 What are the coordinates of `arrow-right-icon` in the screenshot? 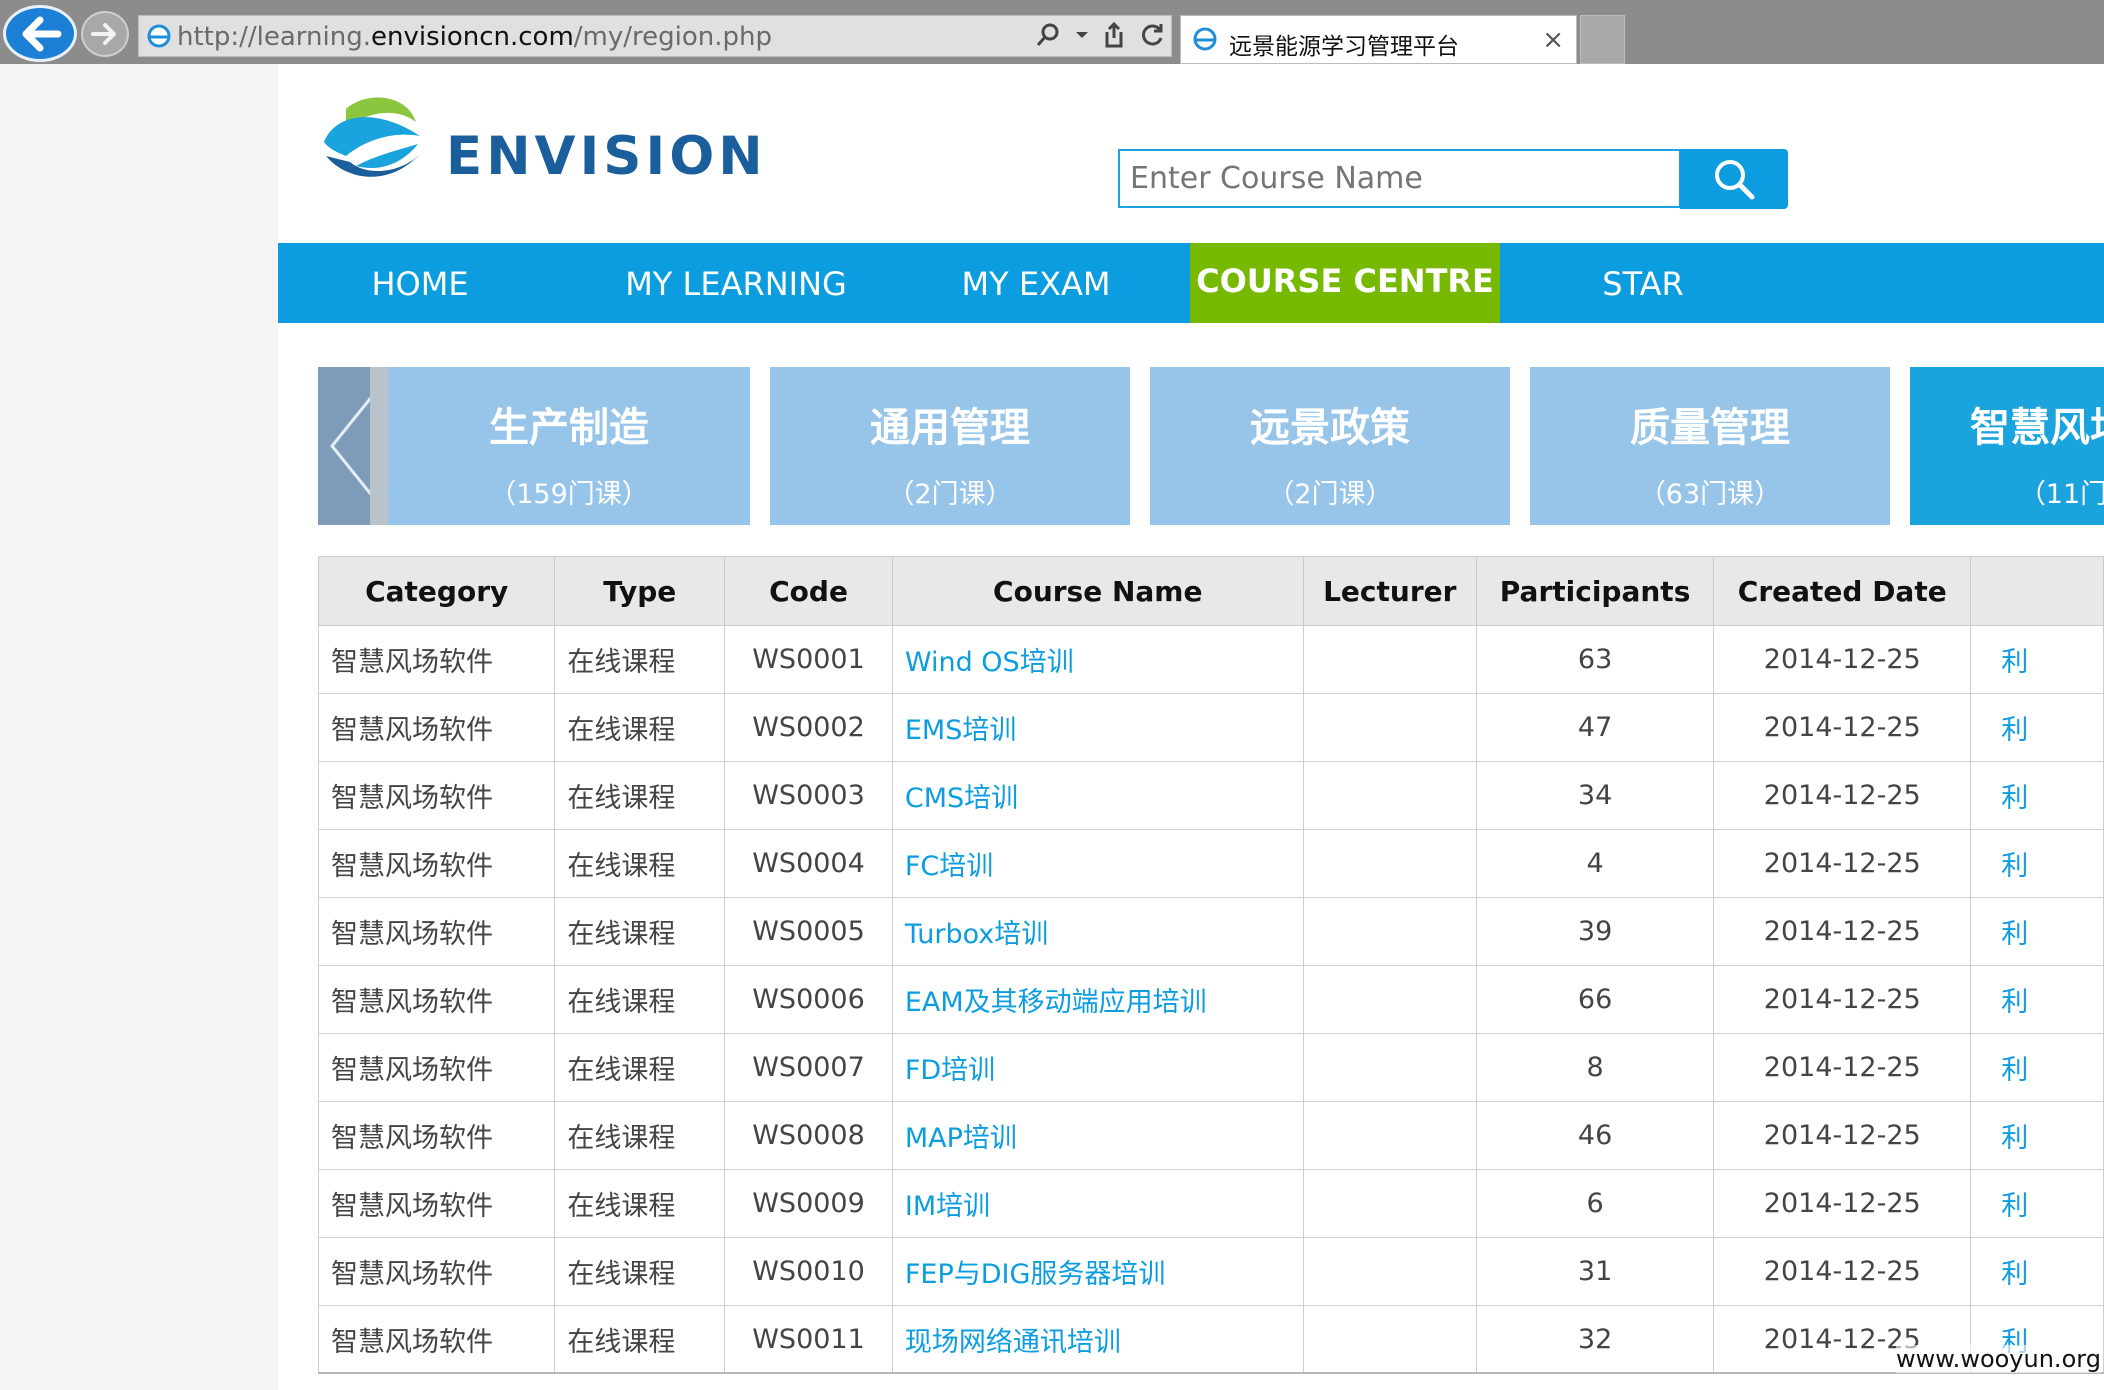 It's located at (103, 34).